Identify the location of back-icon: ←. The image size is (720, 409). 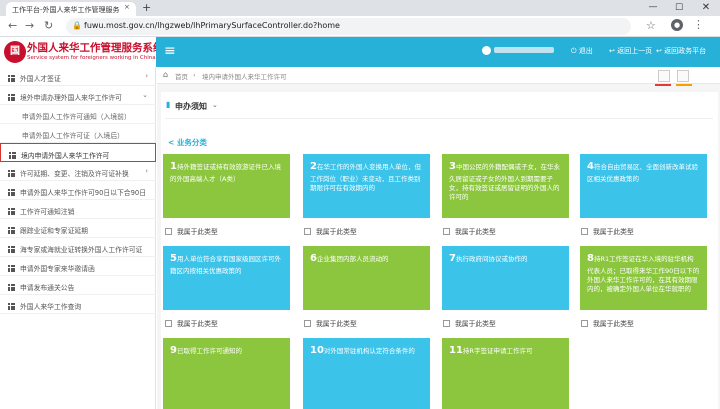
(12, 25).